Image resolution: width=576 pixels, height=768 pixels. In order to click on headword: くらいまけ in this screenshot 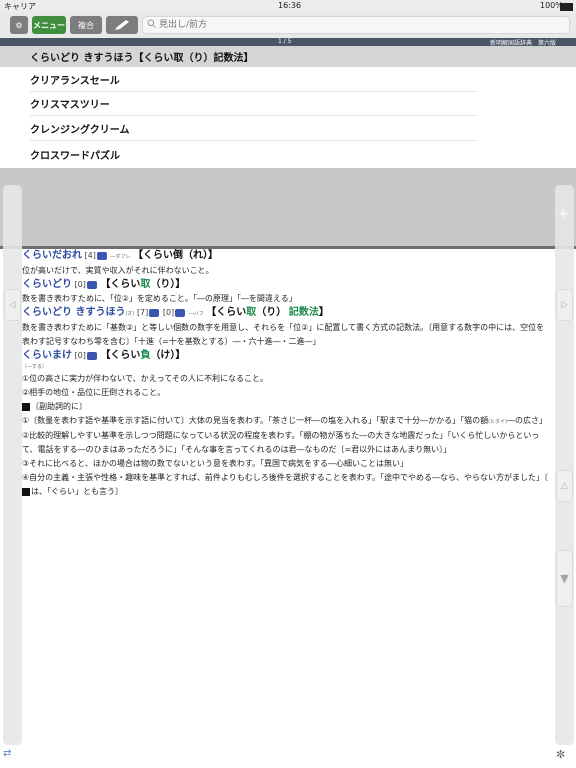, I will do `click(47, 355)`.